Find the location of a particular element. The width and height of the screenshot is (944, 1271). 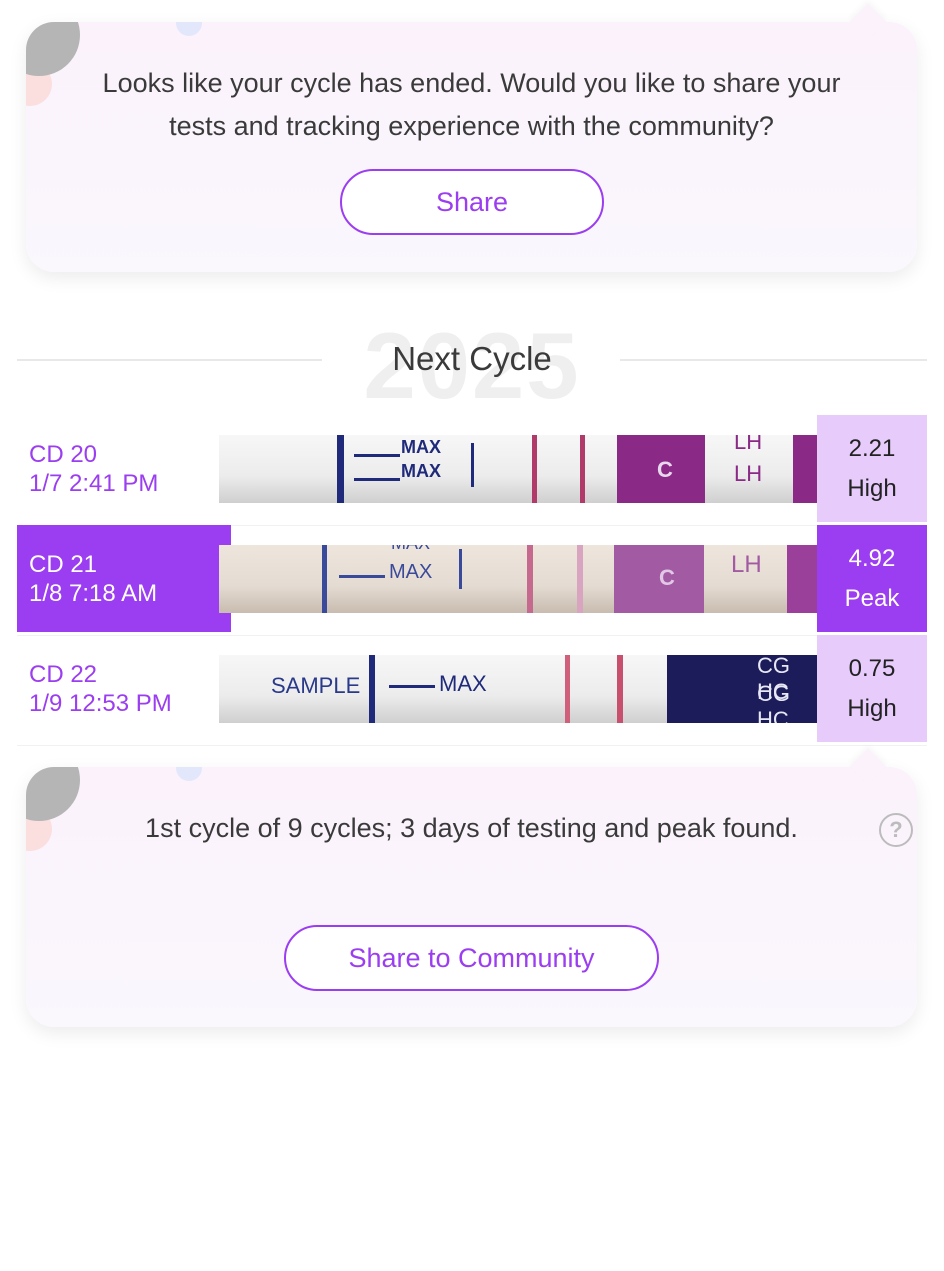

lh-status: Peak is located at coordinates (872, 598).